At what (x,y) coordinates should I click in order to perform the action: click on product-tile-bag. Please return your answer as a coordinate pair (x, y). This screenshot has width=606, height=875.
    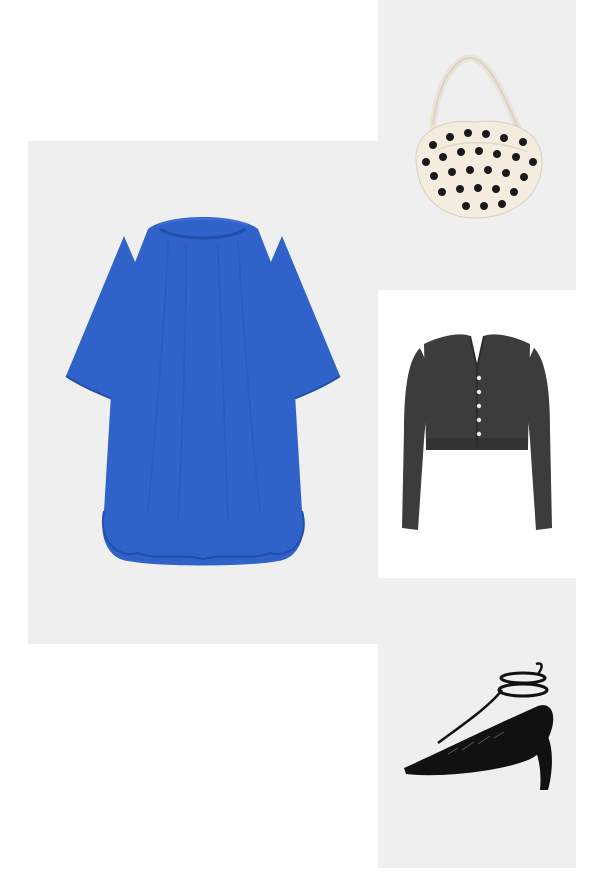
    Looking at the image, I should click on (477, 145).